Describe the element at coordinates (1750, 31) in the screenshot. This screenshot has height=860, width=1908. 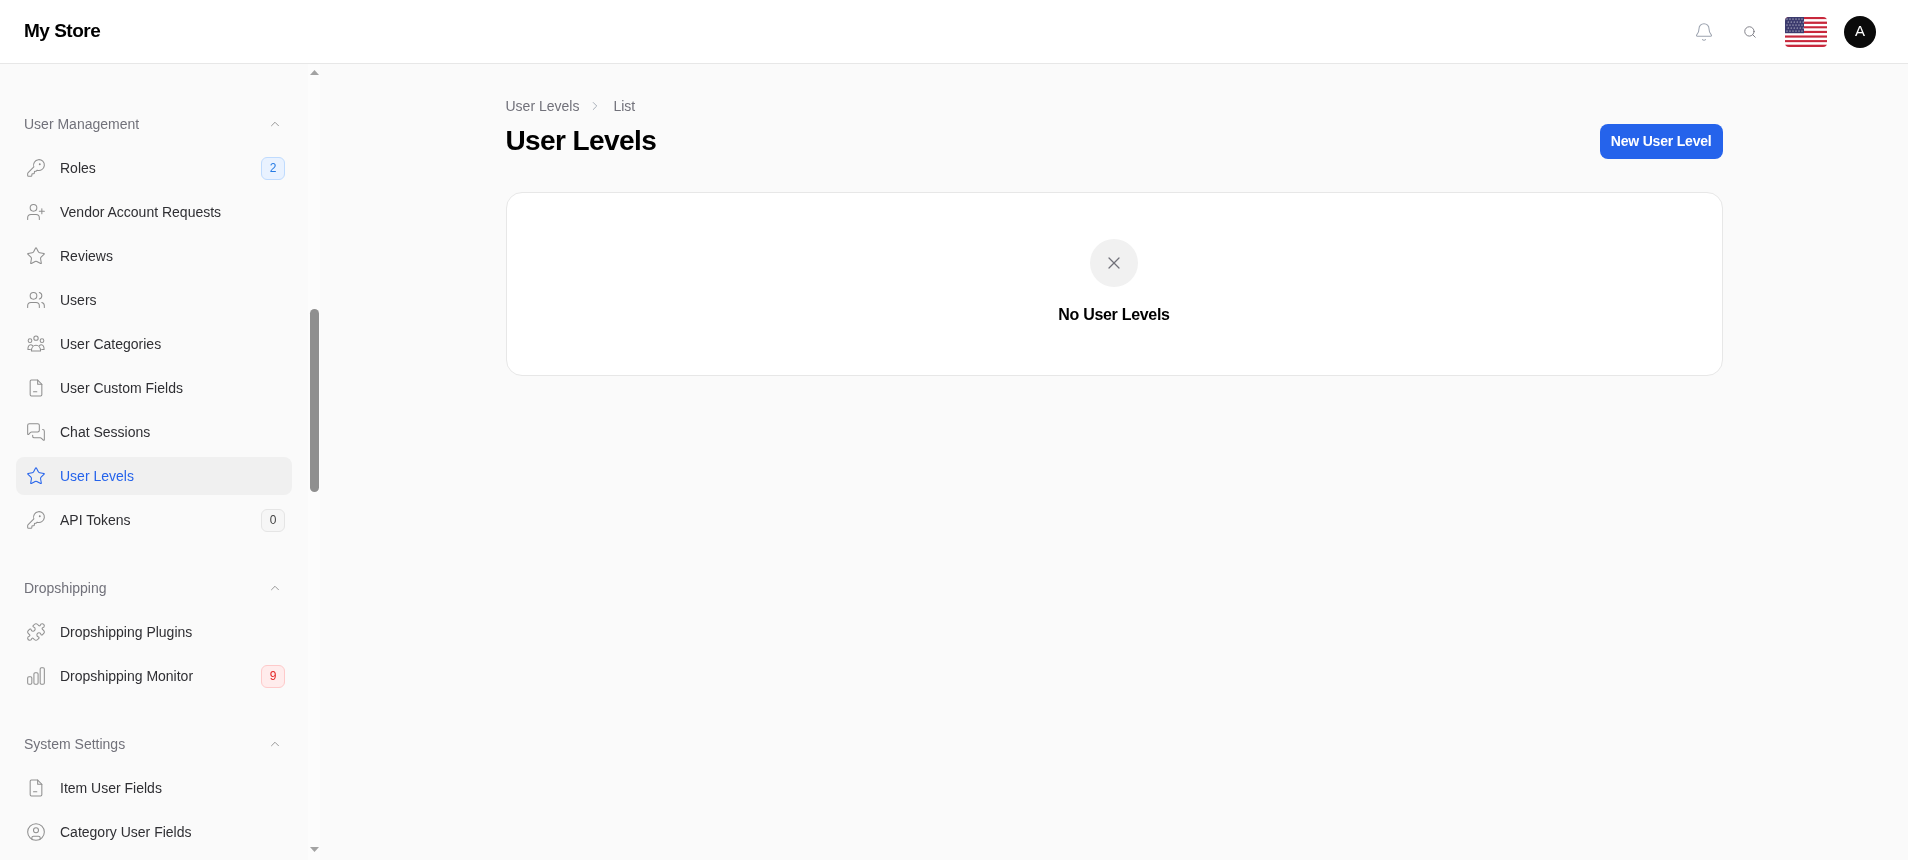
I see `search-icon` at that location.